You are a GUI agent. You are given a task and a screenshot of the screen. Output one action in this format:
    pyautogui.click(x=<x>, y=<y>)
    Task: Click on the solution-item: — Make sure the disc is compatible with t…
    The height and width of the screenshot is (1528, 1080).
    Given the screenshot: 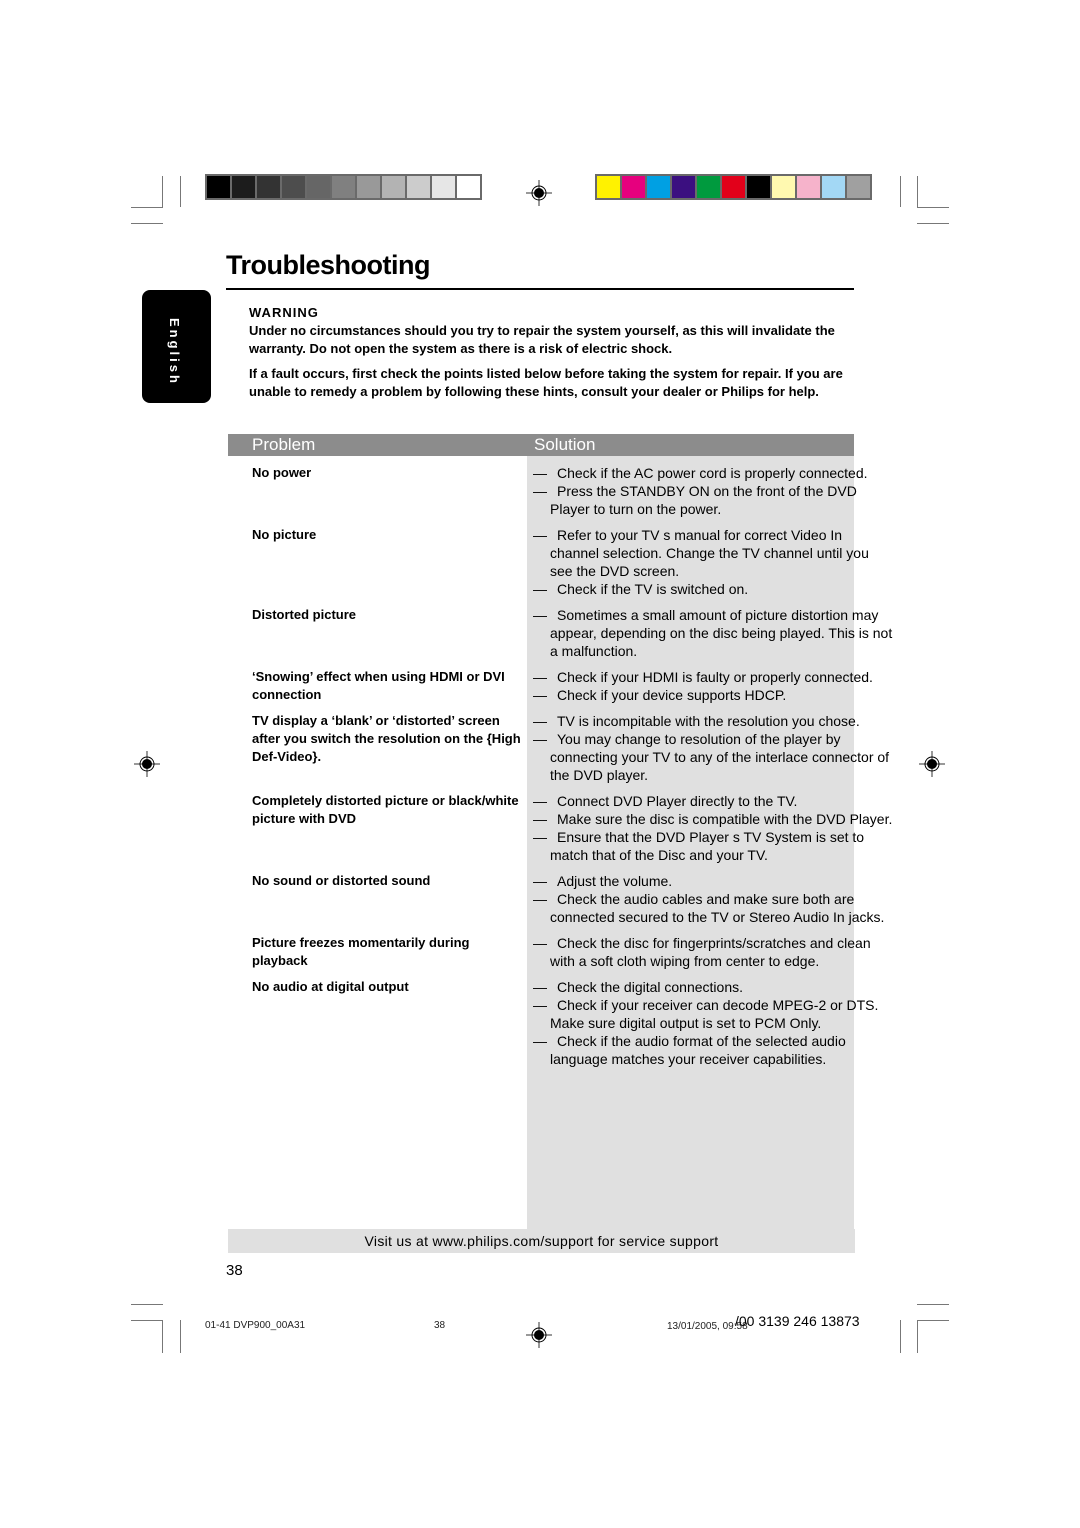 What is the action you would take?
    pyautogui.click(x=713, y=819)
    